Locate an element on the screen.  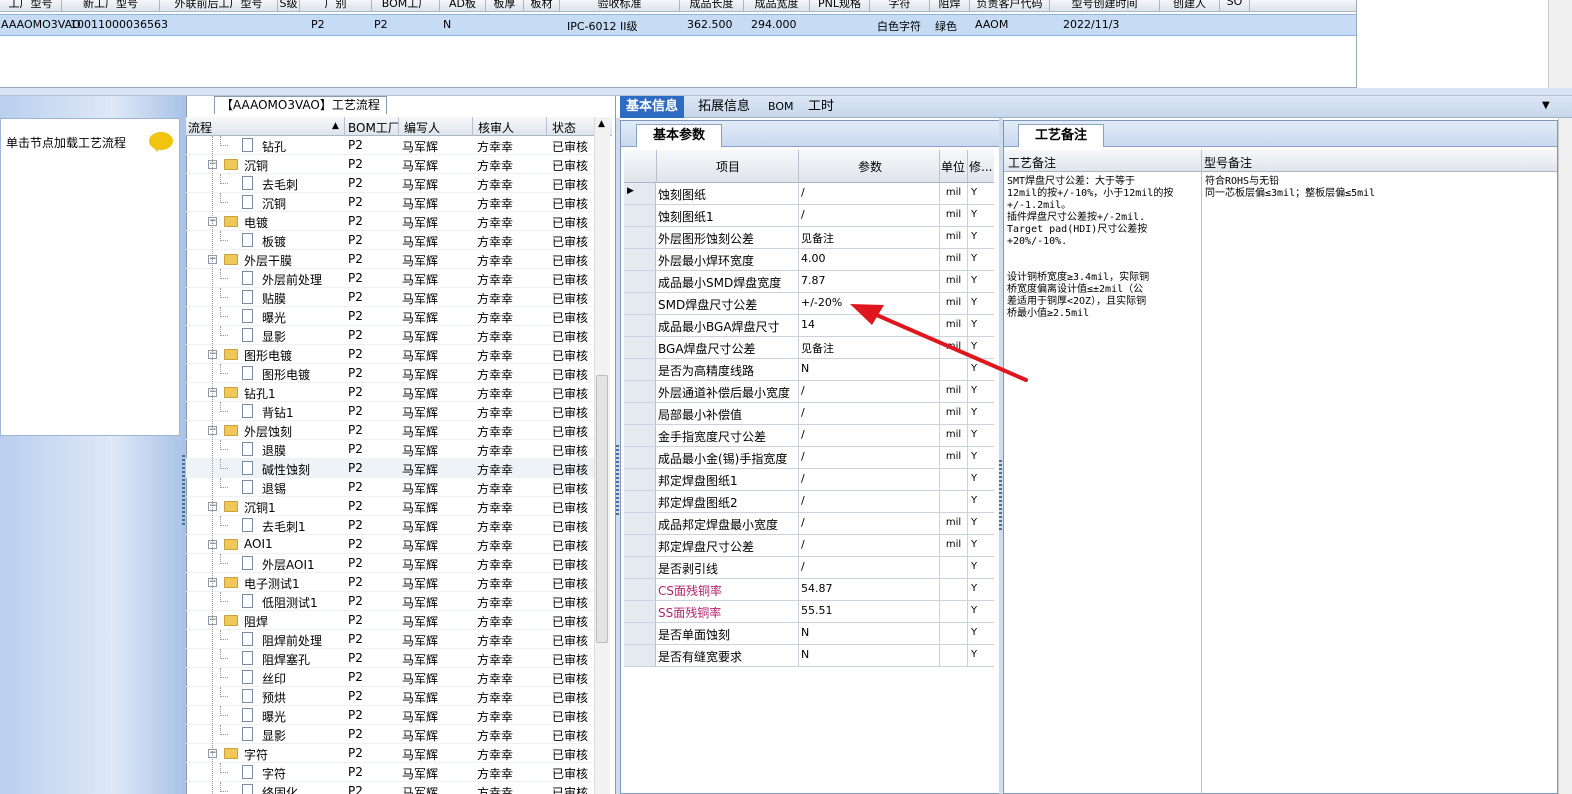
tree-row: − 钻孔1 P2 马军辉 方幸幸 已审核 is located at coordinates (390, 392).